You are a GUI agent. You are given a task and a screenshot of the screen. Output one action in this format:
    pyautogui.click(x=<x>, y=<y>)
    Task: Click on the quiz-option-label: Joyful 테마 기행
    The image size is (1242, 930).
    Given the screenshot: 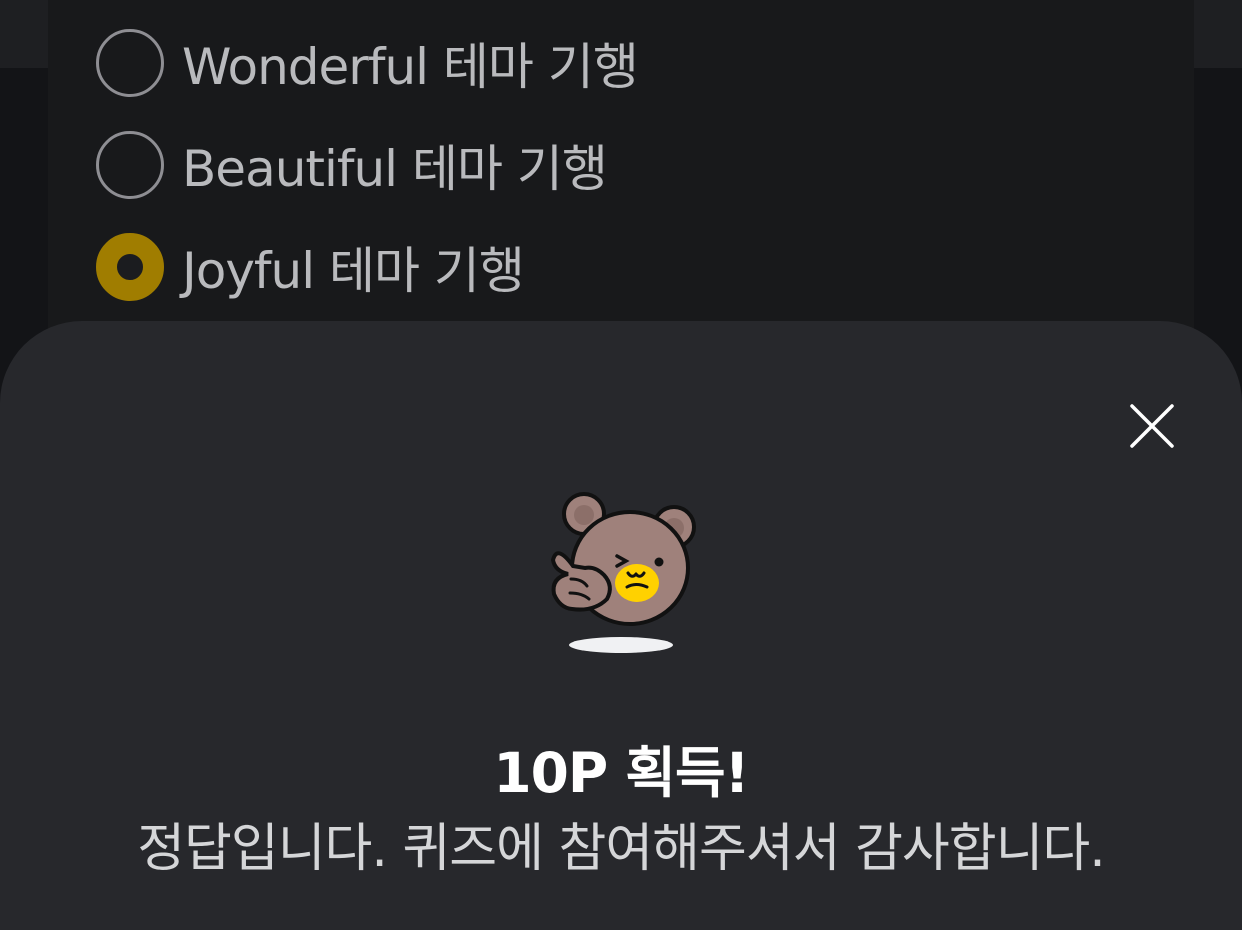 What is the action you would take?
    pyautogui.click(x=353, y=271)
    